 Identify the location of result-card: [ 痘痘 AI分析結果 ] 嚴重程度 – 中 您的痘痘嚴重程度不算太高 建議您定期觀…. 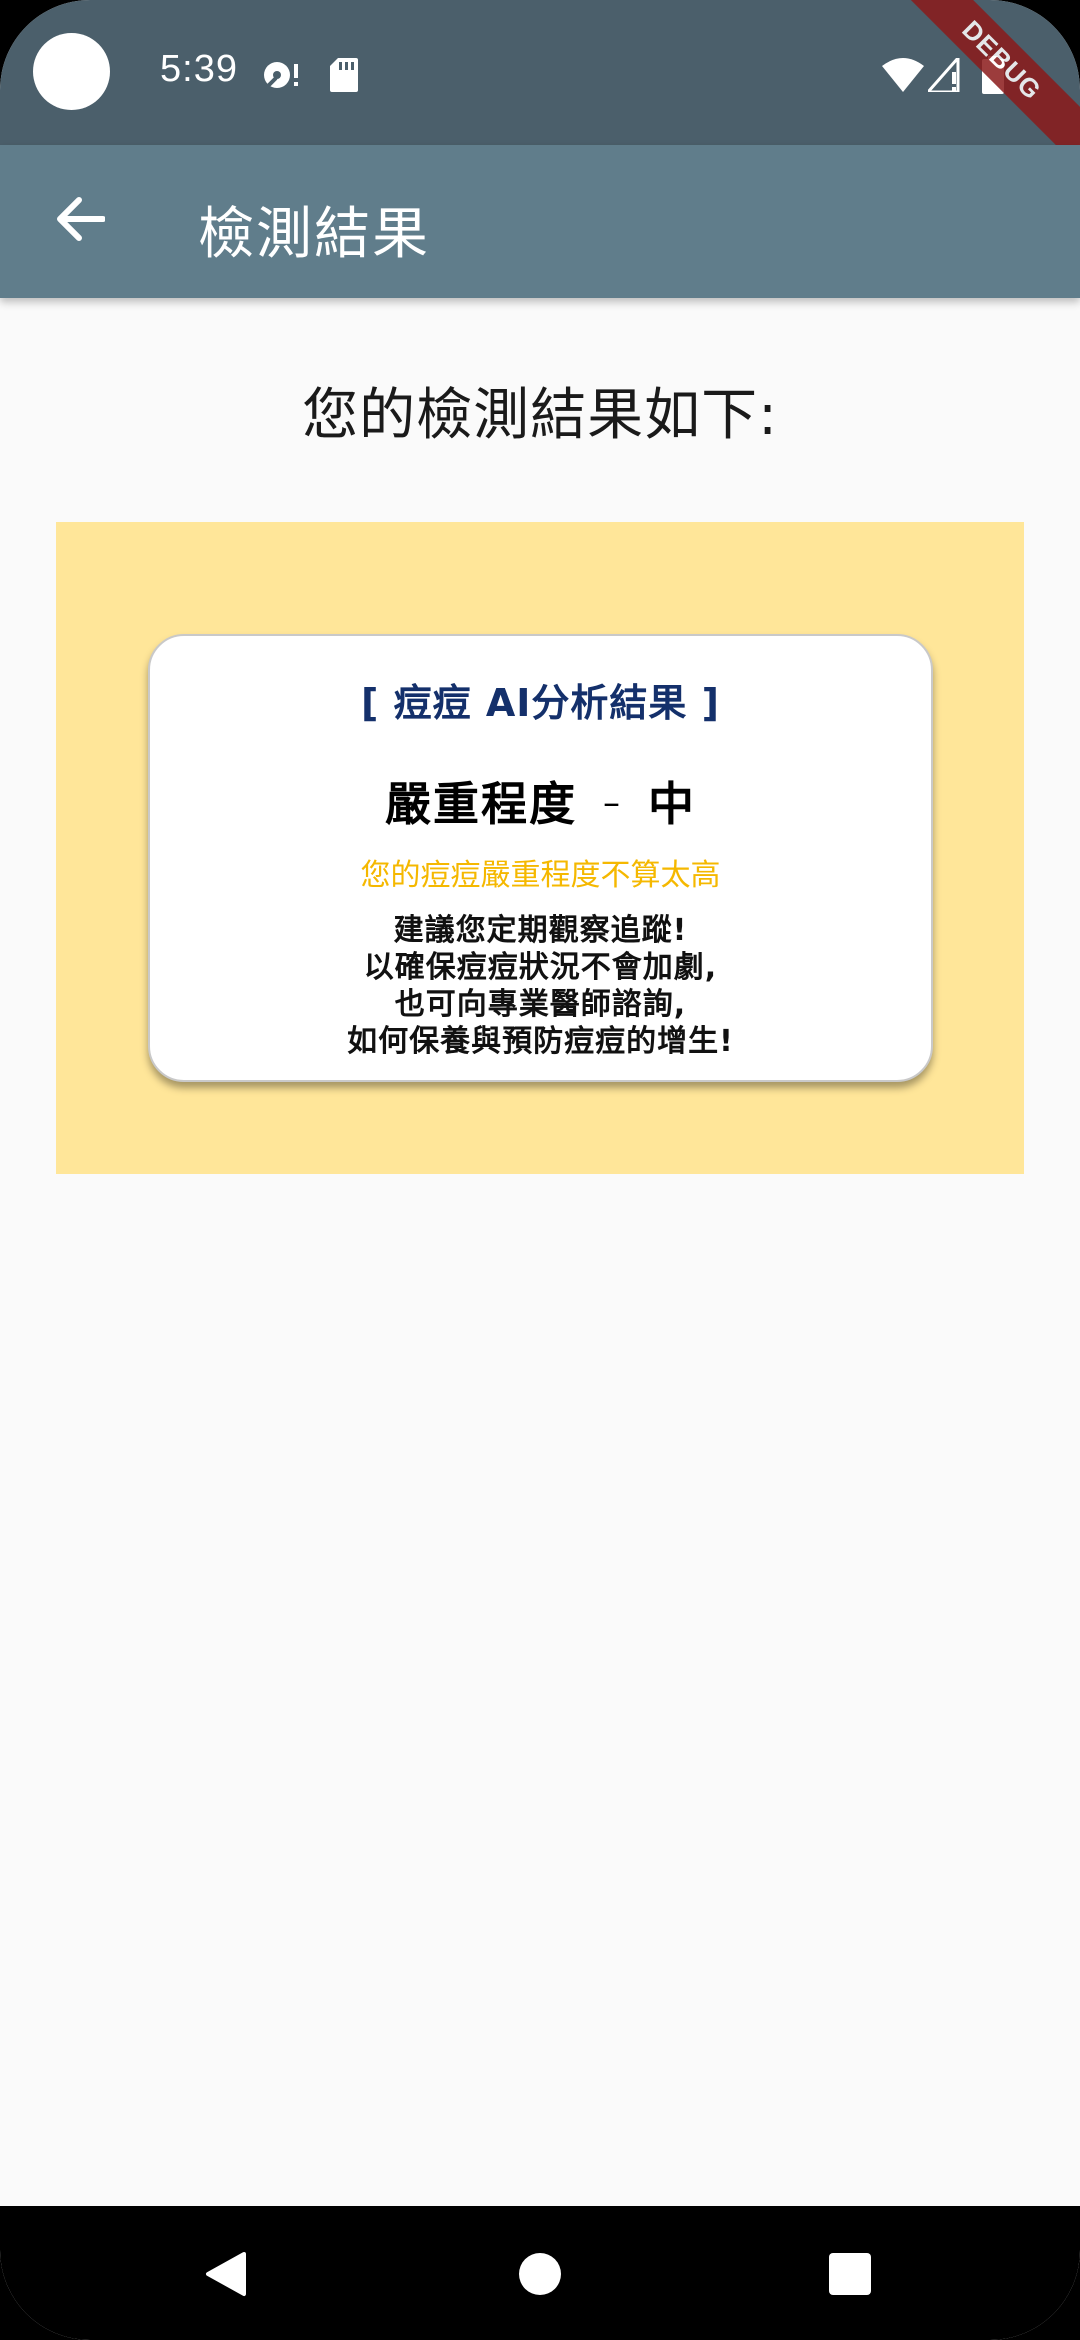
(540, 858).